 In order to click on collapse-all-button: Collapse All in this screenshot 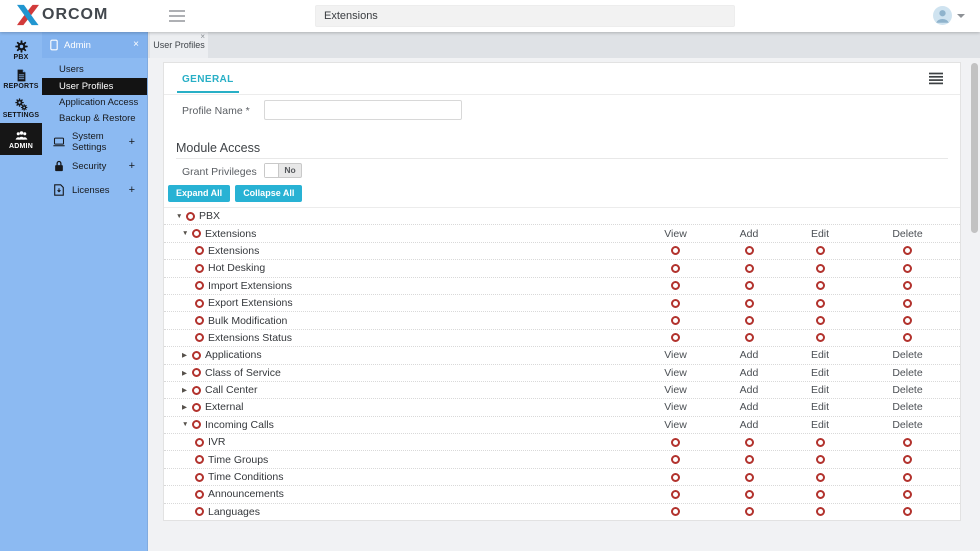, I will do `click(269, 193)`.